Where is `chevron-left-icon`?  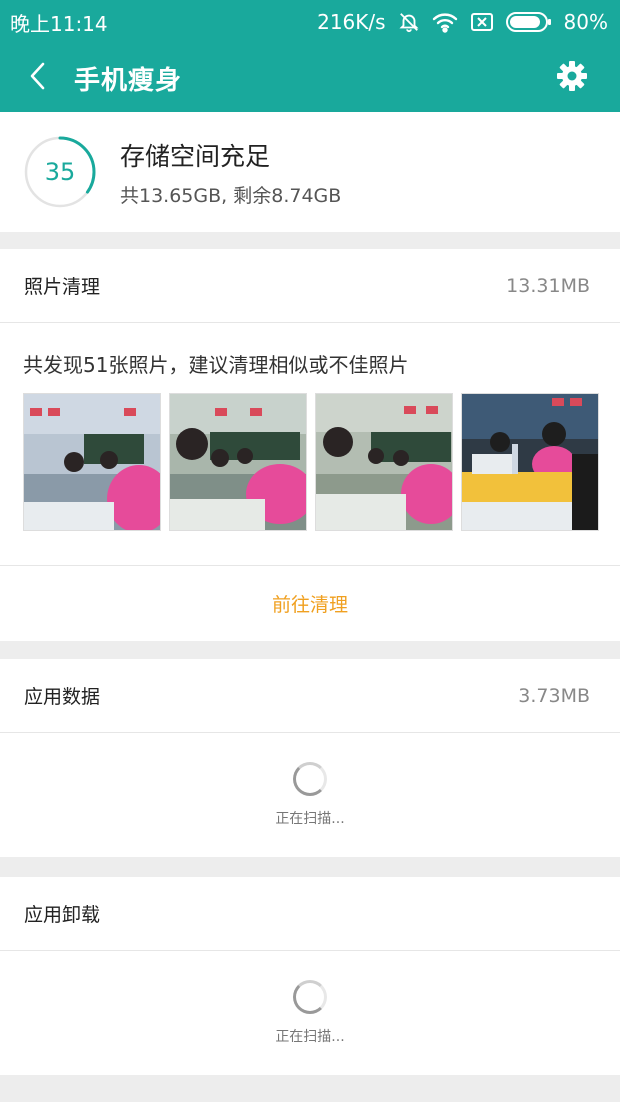
chevron-left-icon is located at coordinates (38, 78).